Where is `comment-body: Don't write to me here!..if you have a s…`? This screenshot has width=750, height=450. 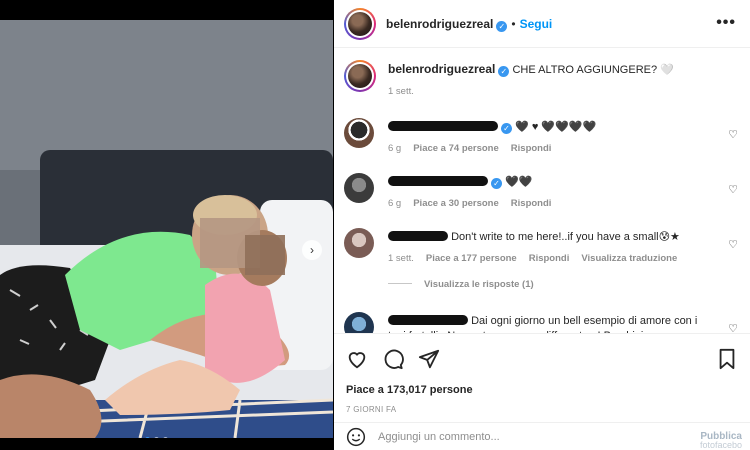
comment-body: Don't write to me here!..if you have a s… is located at coordinates (548, 248).